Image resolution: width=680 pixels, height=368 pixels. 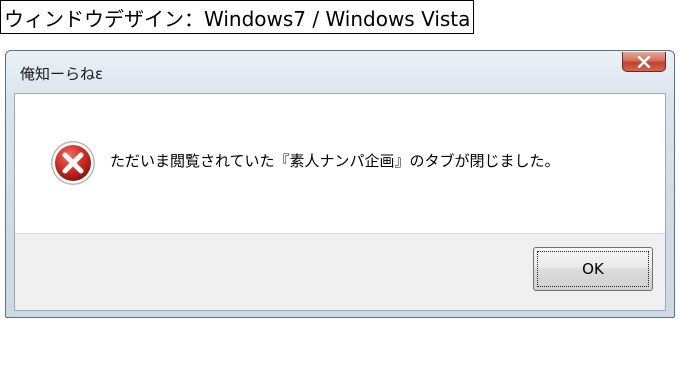 I want to click on close-button, so click(x=644, y=62).